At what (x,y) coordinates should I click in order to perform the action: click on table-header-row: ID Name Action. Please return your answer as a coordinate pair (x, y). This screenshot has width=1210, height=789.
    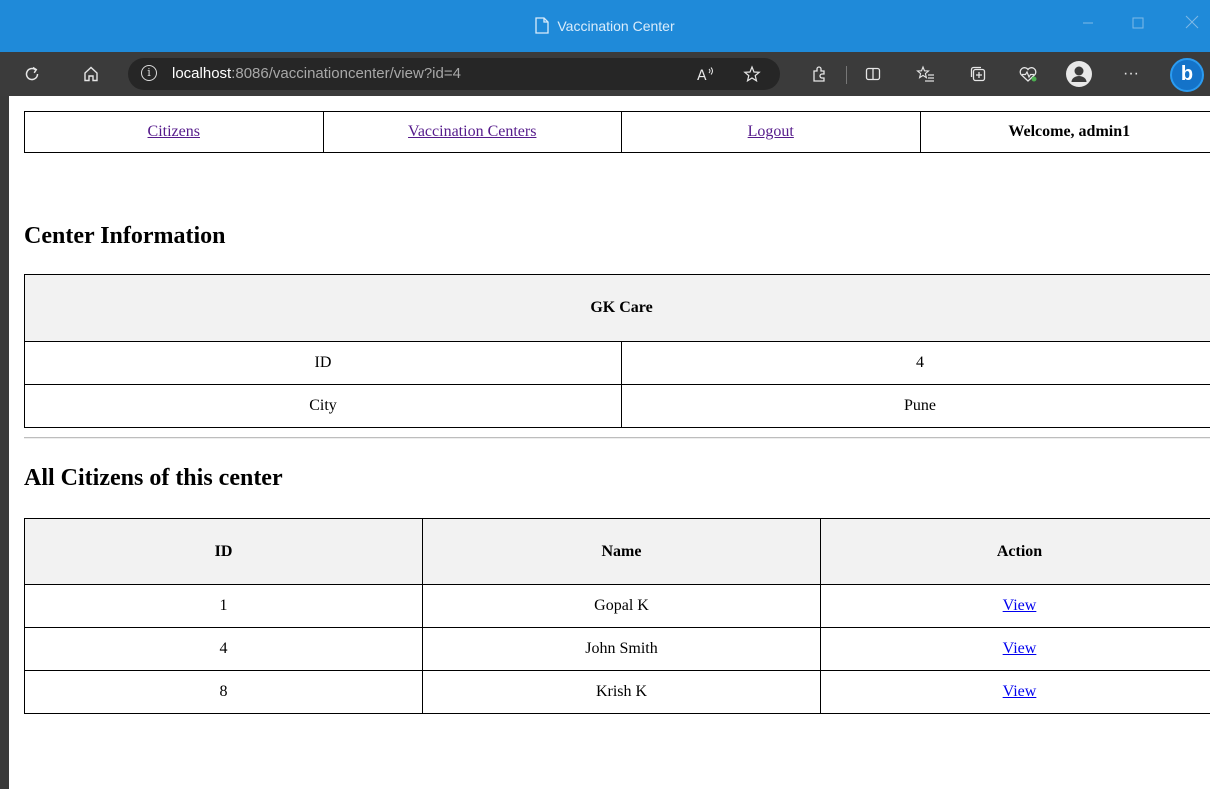
    Looking at the image, I should click on (617, 551).